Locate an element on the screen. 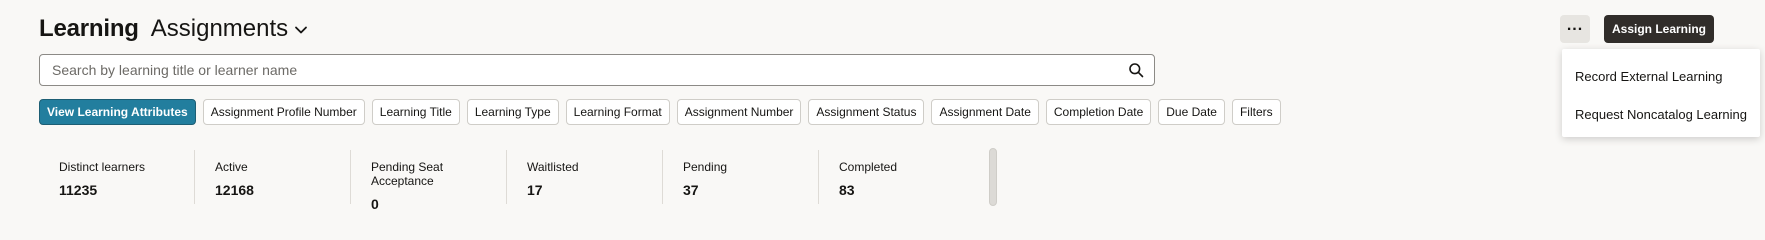  assign-learning-button: Assign Learning is located at coordinates (1659, 29).